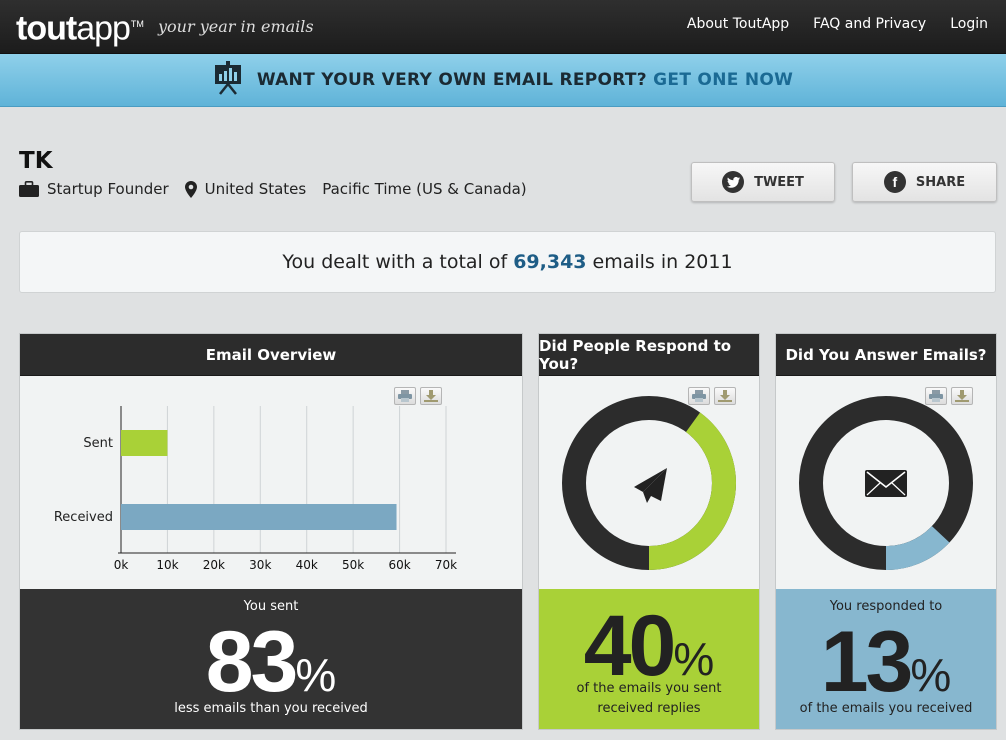 Image resolution: width=1006 pixels, height=740 pixels. I want to click on overview-download-button, so click(431, 396).